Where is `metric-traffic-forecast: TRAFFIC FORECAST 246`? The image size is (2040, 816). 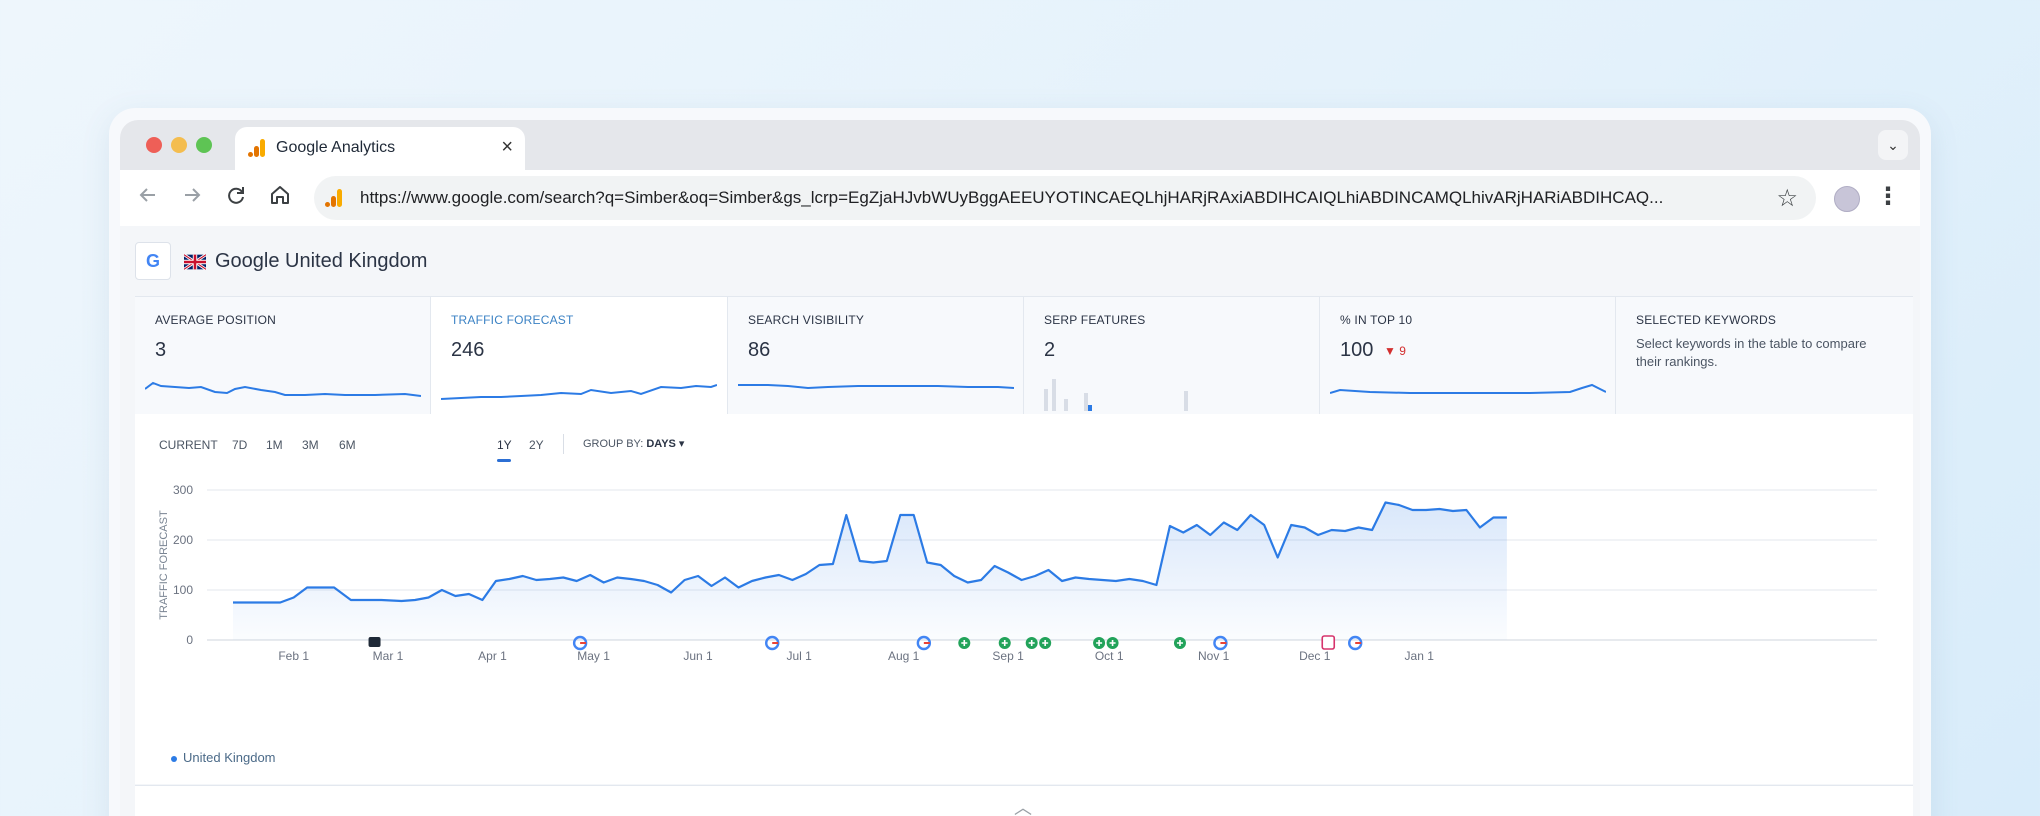 metric-traffic-forecast: TRAFFIC FORECAST 246 is located at coordinates (579, 356).